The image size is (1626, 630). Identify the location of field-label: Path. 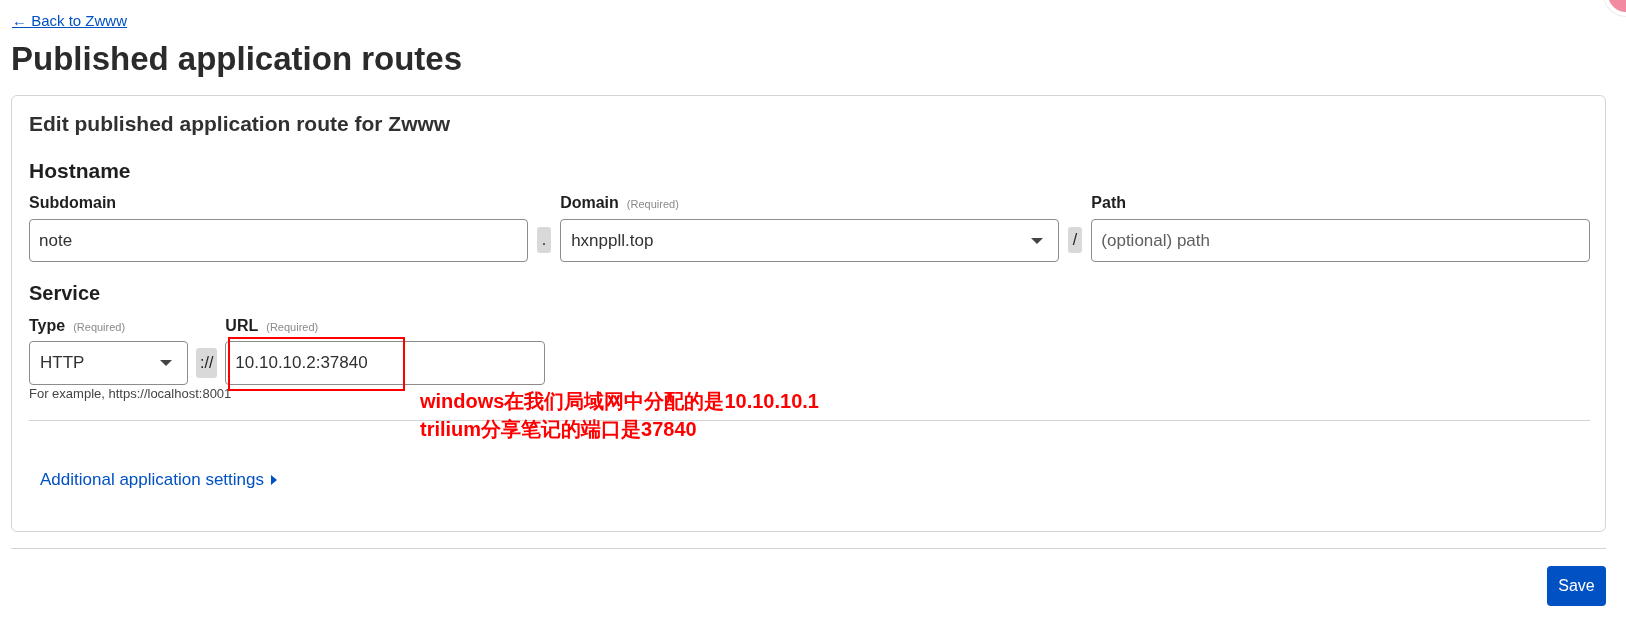
(1108, 203).